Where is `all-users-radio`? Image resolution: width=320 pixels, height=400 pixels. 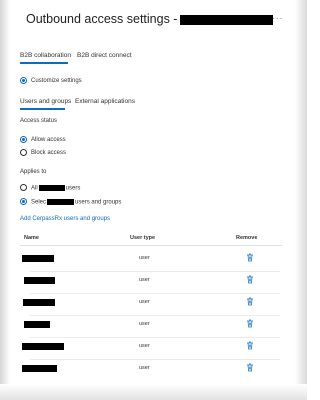
all-users-radio is located at coordinates (23, 187).